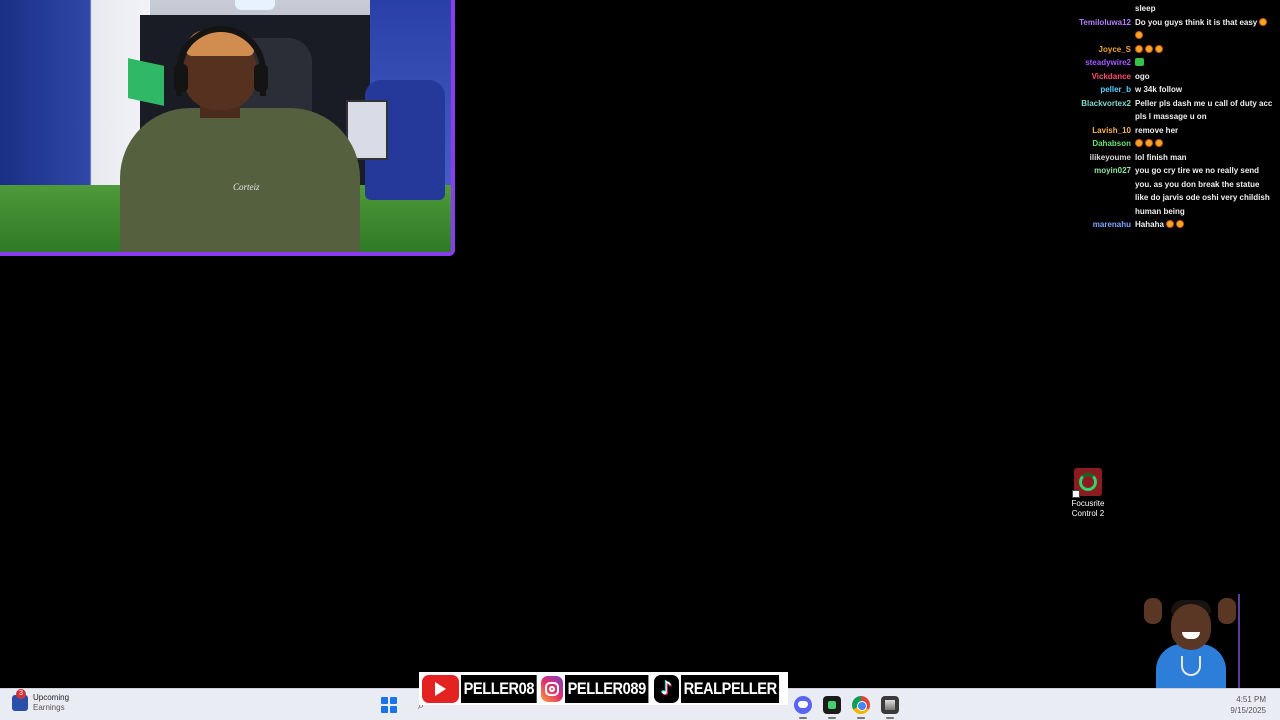 The width and height of the screenshot is (1280, 720). I want to click on chat-text-content: lol finish man, so click(1161, 157).